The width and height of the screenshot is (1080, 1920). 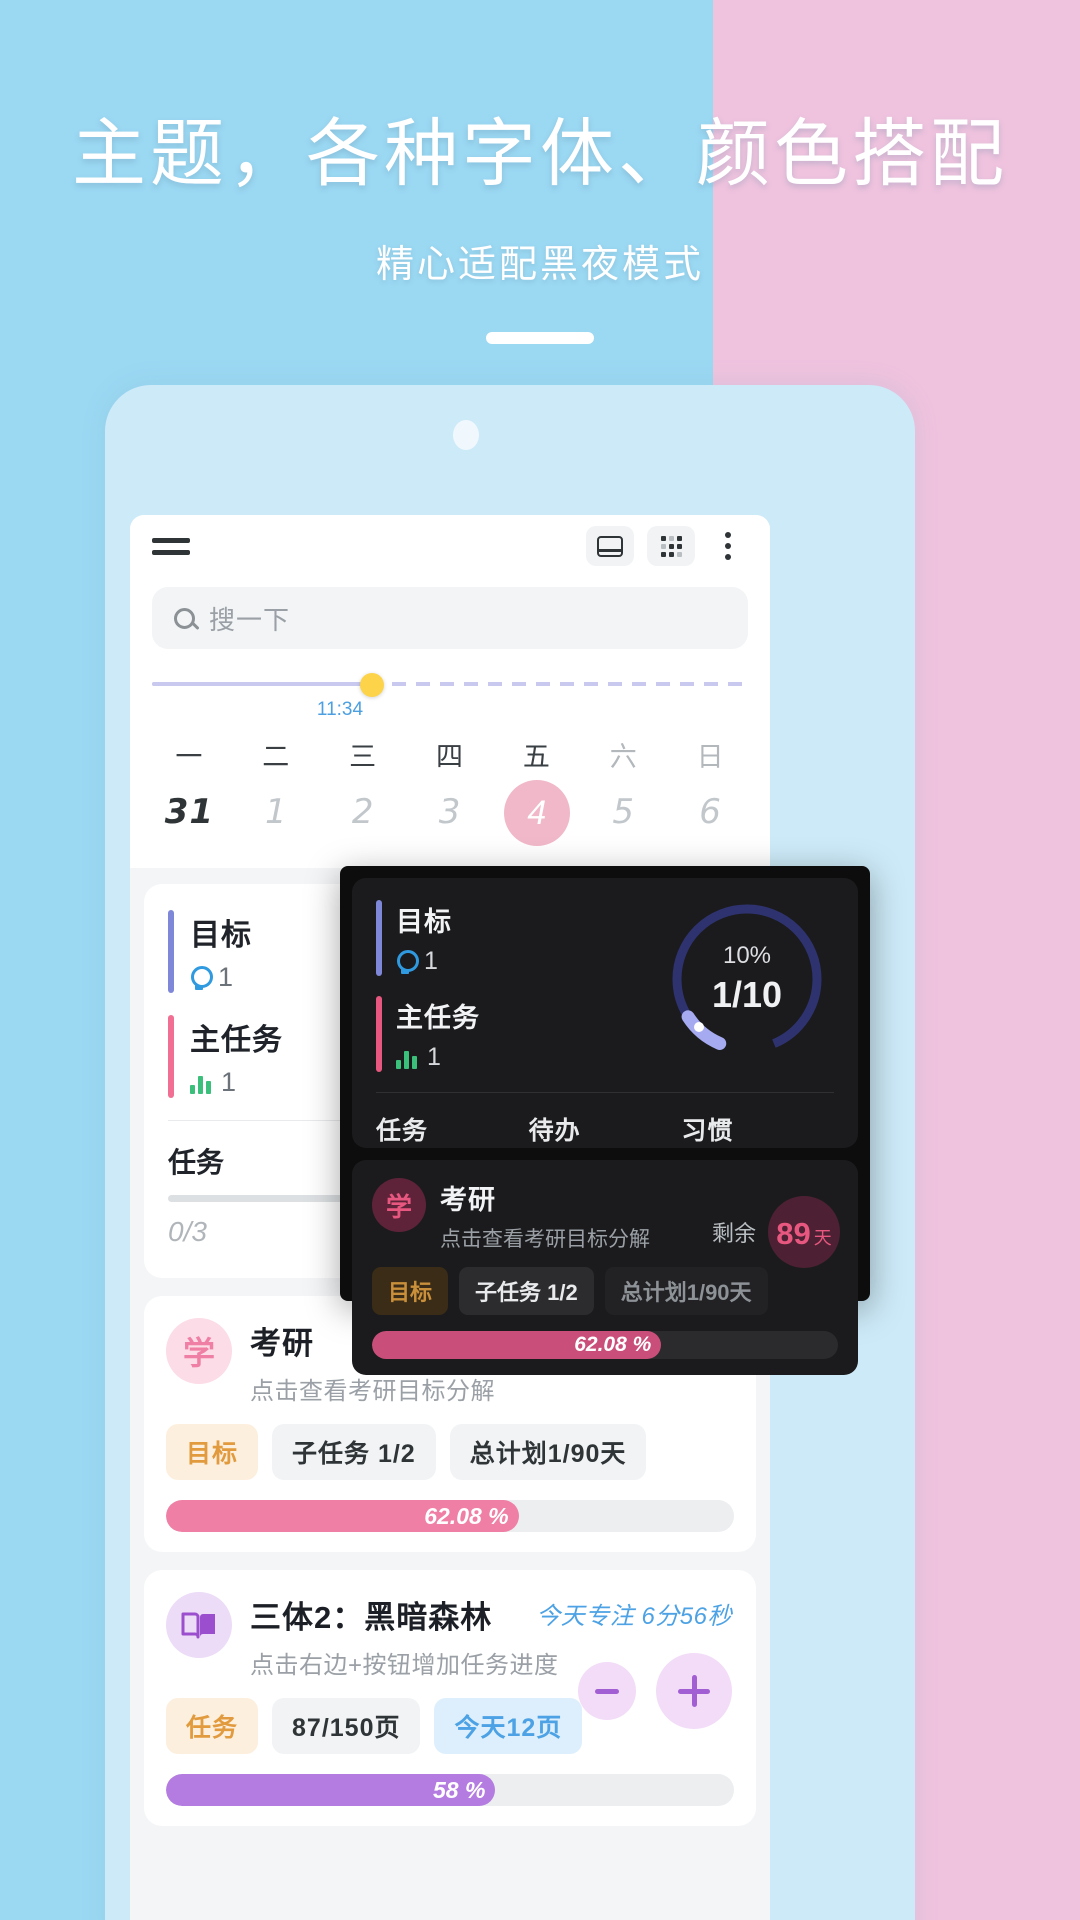 What do you see at coordinates (363, 757) in the screenshot?
I see `weekday-label: 三` at bounding box center [363, 757].